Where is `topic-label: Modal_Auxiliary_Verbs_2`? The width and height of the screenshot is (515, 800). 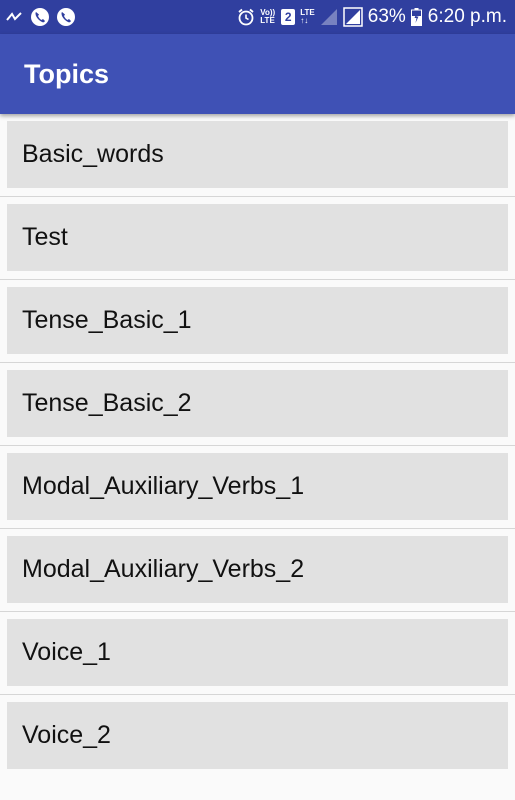 topic-label: Modal_Auxiliary_Verbs_2 is located at coordinates (163, 569).